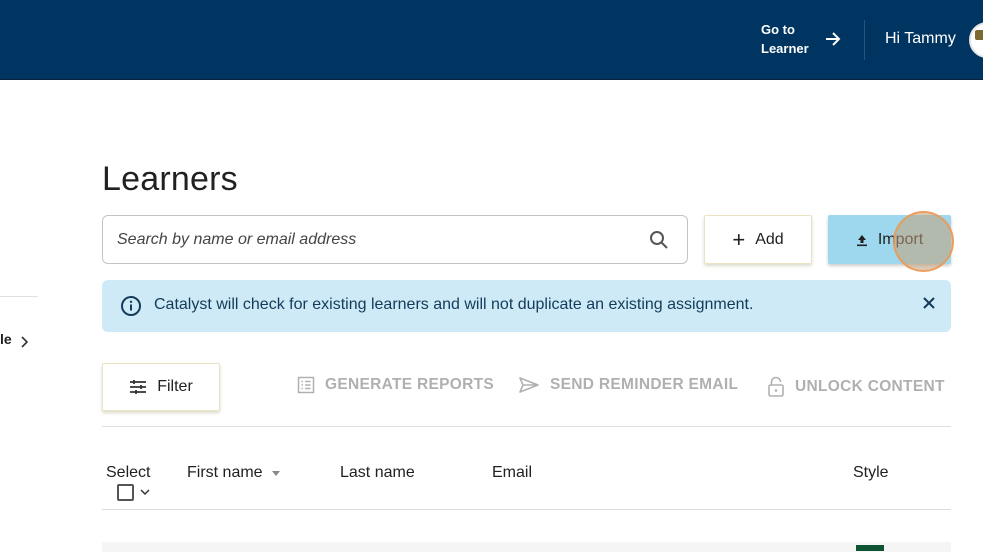 The width and height of the screenshot is (983, 552). What do you see at coordinates (19, 296) in the screenshot?
I see `sidebar-divider` at bounding box center [19, 296].